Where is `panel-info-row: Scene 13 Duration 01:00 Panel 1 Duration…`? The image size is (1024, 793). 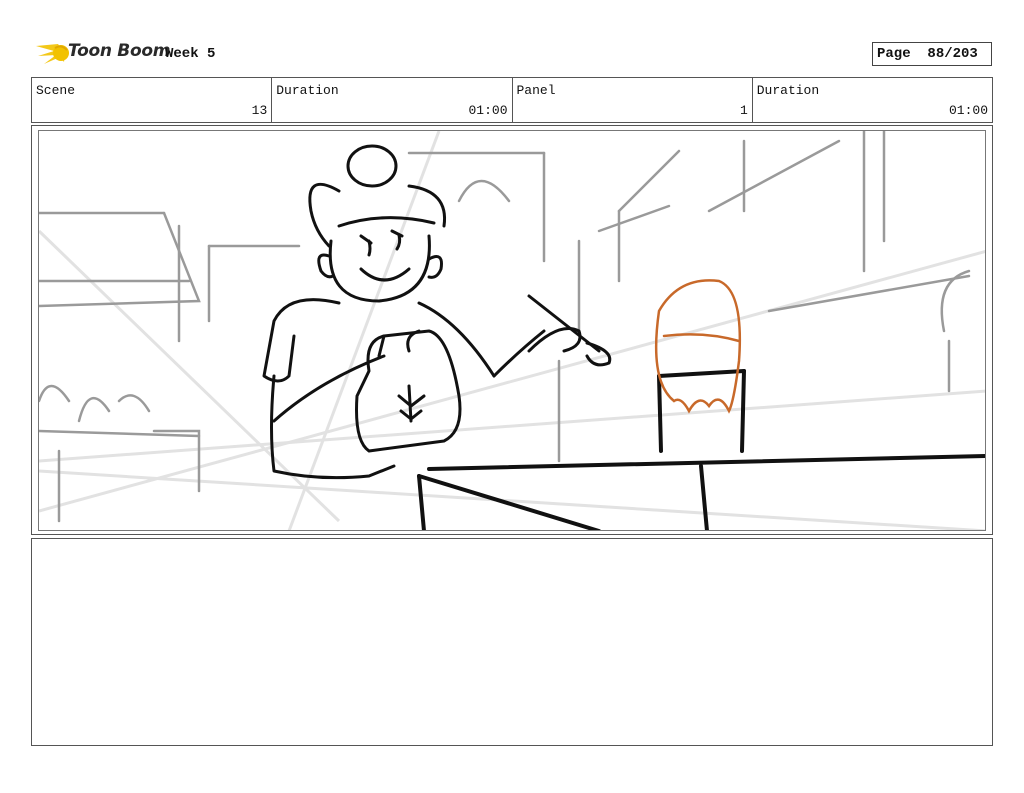
panel-info-row: Scene 13 Duration 01:00 Panel 1 Duration… is located at coordinates (512, 100).